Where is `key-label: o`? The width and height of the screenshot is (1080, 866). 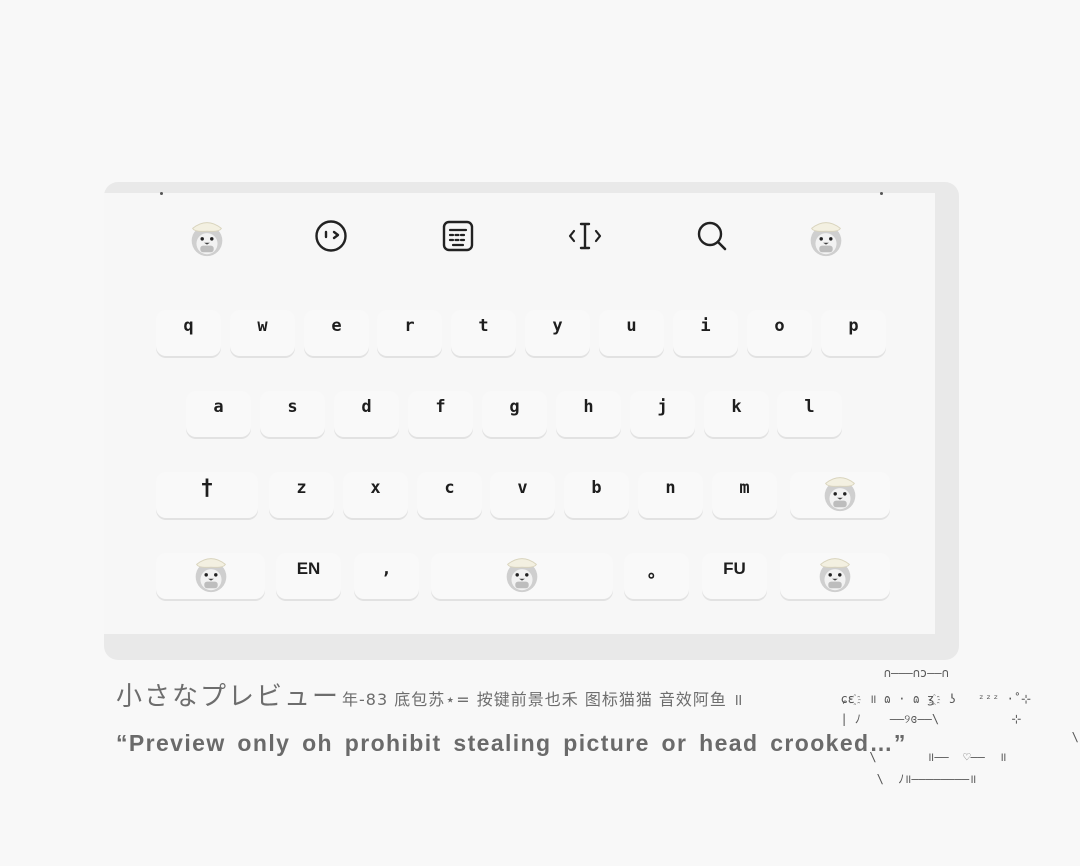
key-label: o is located at coordinates (779, 326).